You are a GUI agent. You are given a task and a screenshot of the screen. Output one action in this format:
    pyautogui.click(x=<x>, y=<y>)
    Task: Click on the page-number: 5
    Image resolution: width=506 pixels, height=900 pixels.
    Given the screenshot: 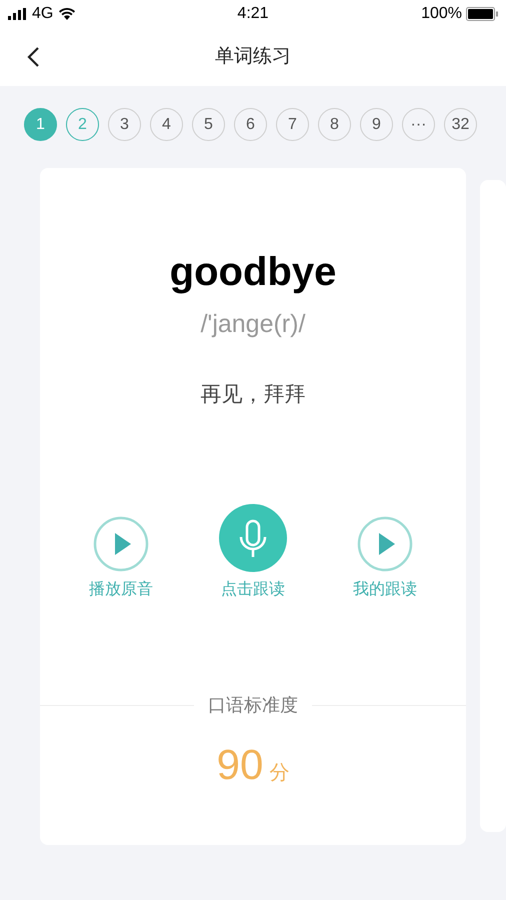 What is the action you would take?
    pyautogui.click(x=208, y=124)
    